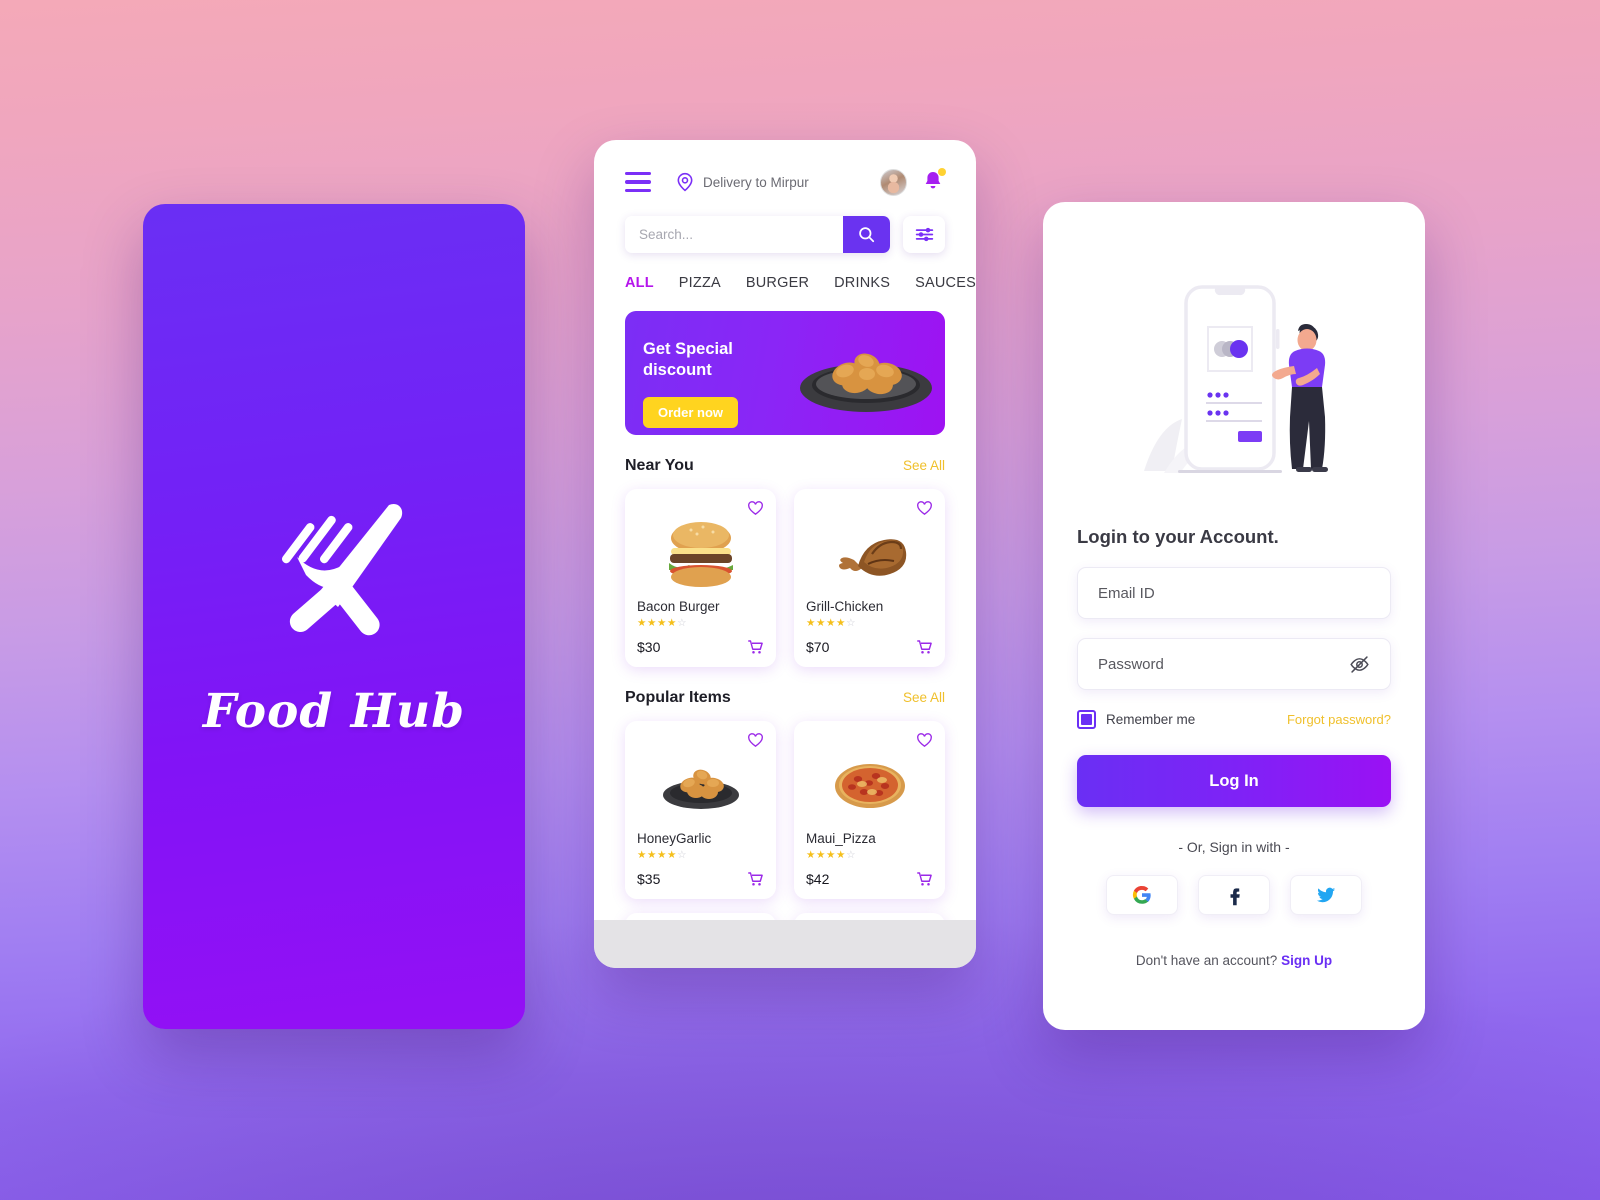 The width and height of the screenshot is (1600, 1200). What do you see at coordinates (734, 234) in the screenshot?
I see `search-input` at bounding box center [734, 234].